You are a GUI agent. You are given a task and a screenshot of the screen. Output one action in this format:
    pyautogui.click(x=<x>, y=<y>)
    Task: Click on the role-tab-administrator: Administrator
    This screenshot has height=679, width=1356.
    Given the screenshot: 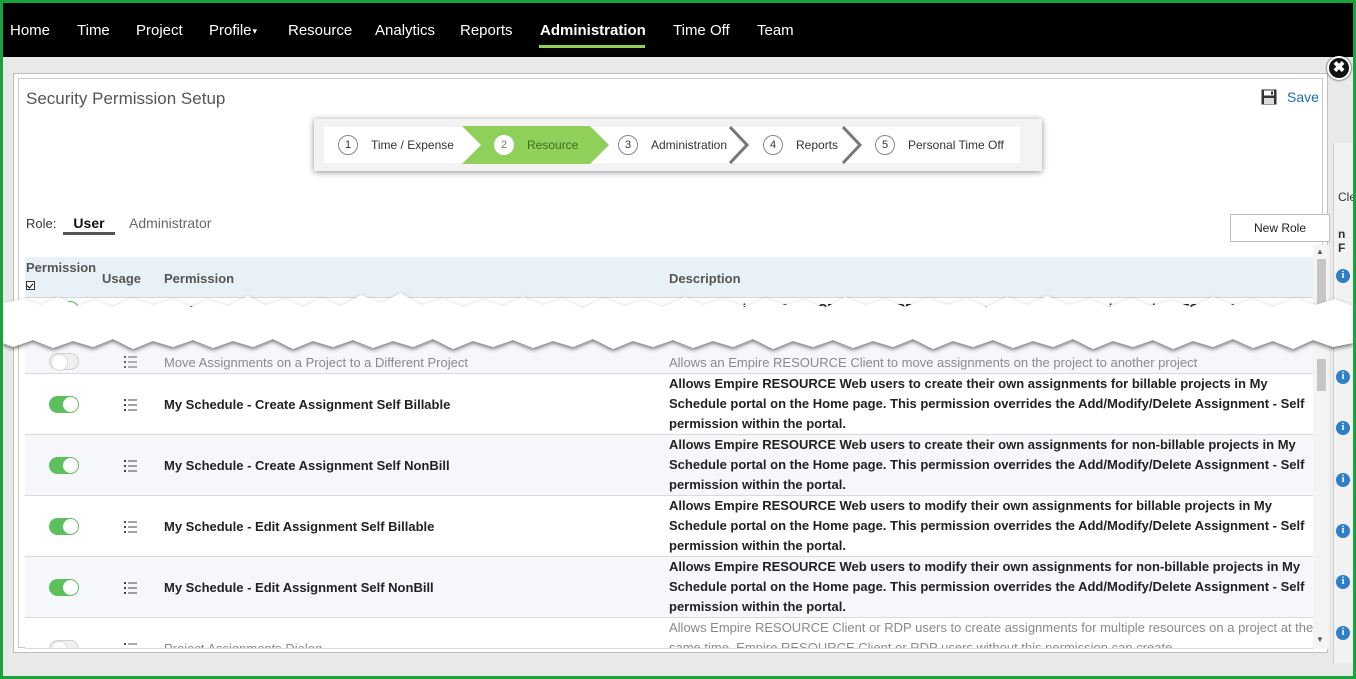 What is the action you would take?
    pyautogui.click(x=170, y=223)
    